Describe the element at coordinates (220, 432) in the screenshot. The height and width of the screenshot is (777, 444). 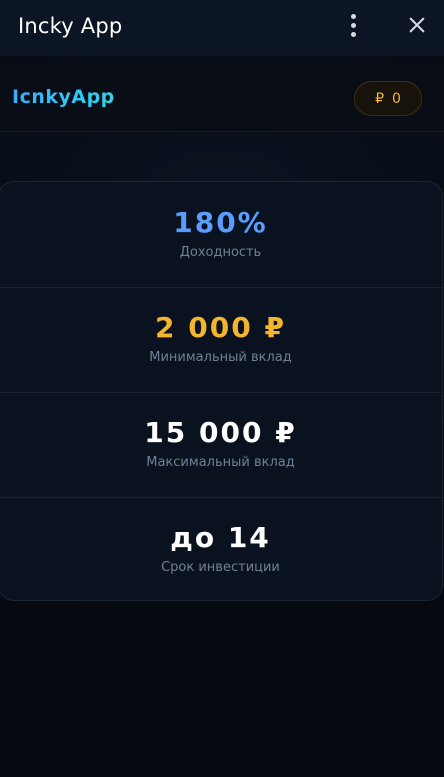
I see `stat-value: 15 000 ₽` at that location.